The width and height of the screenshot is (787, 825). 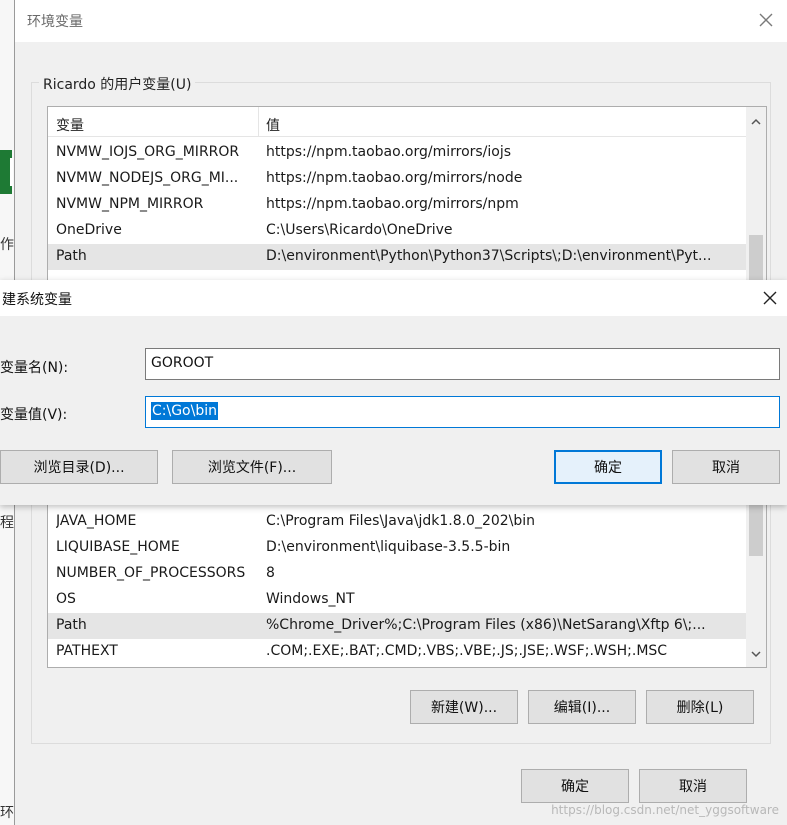 I want to click on column-divider, so click(x=258, y=122).